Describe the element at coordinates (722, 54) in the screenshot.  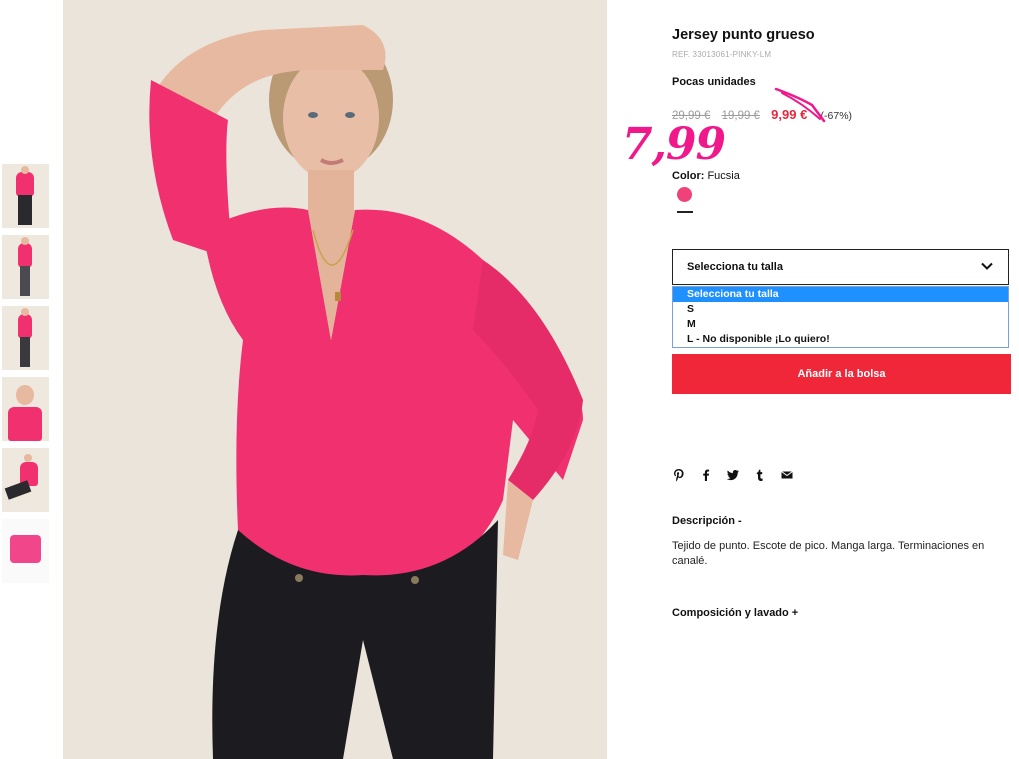
I see `product-ref: REF. 33013061-PINKY-LM` at that location.